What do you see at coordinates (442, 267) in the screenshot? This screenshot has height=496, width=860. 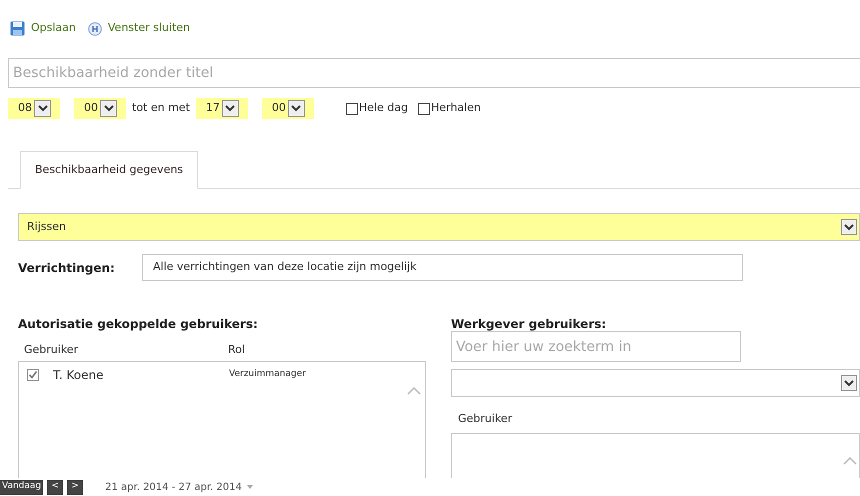 I see `verrichtingen-field: Alle verrichtingen van deze locatie zijn mogelijk` at bounding box center [442, 267].